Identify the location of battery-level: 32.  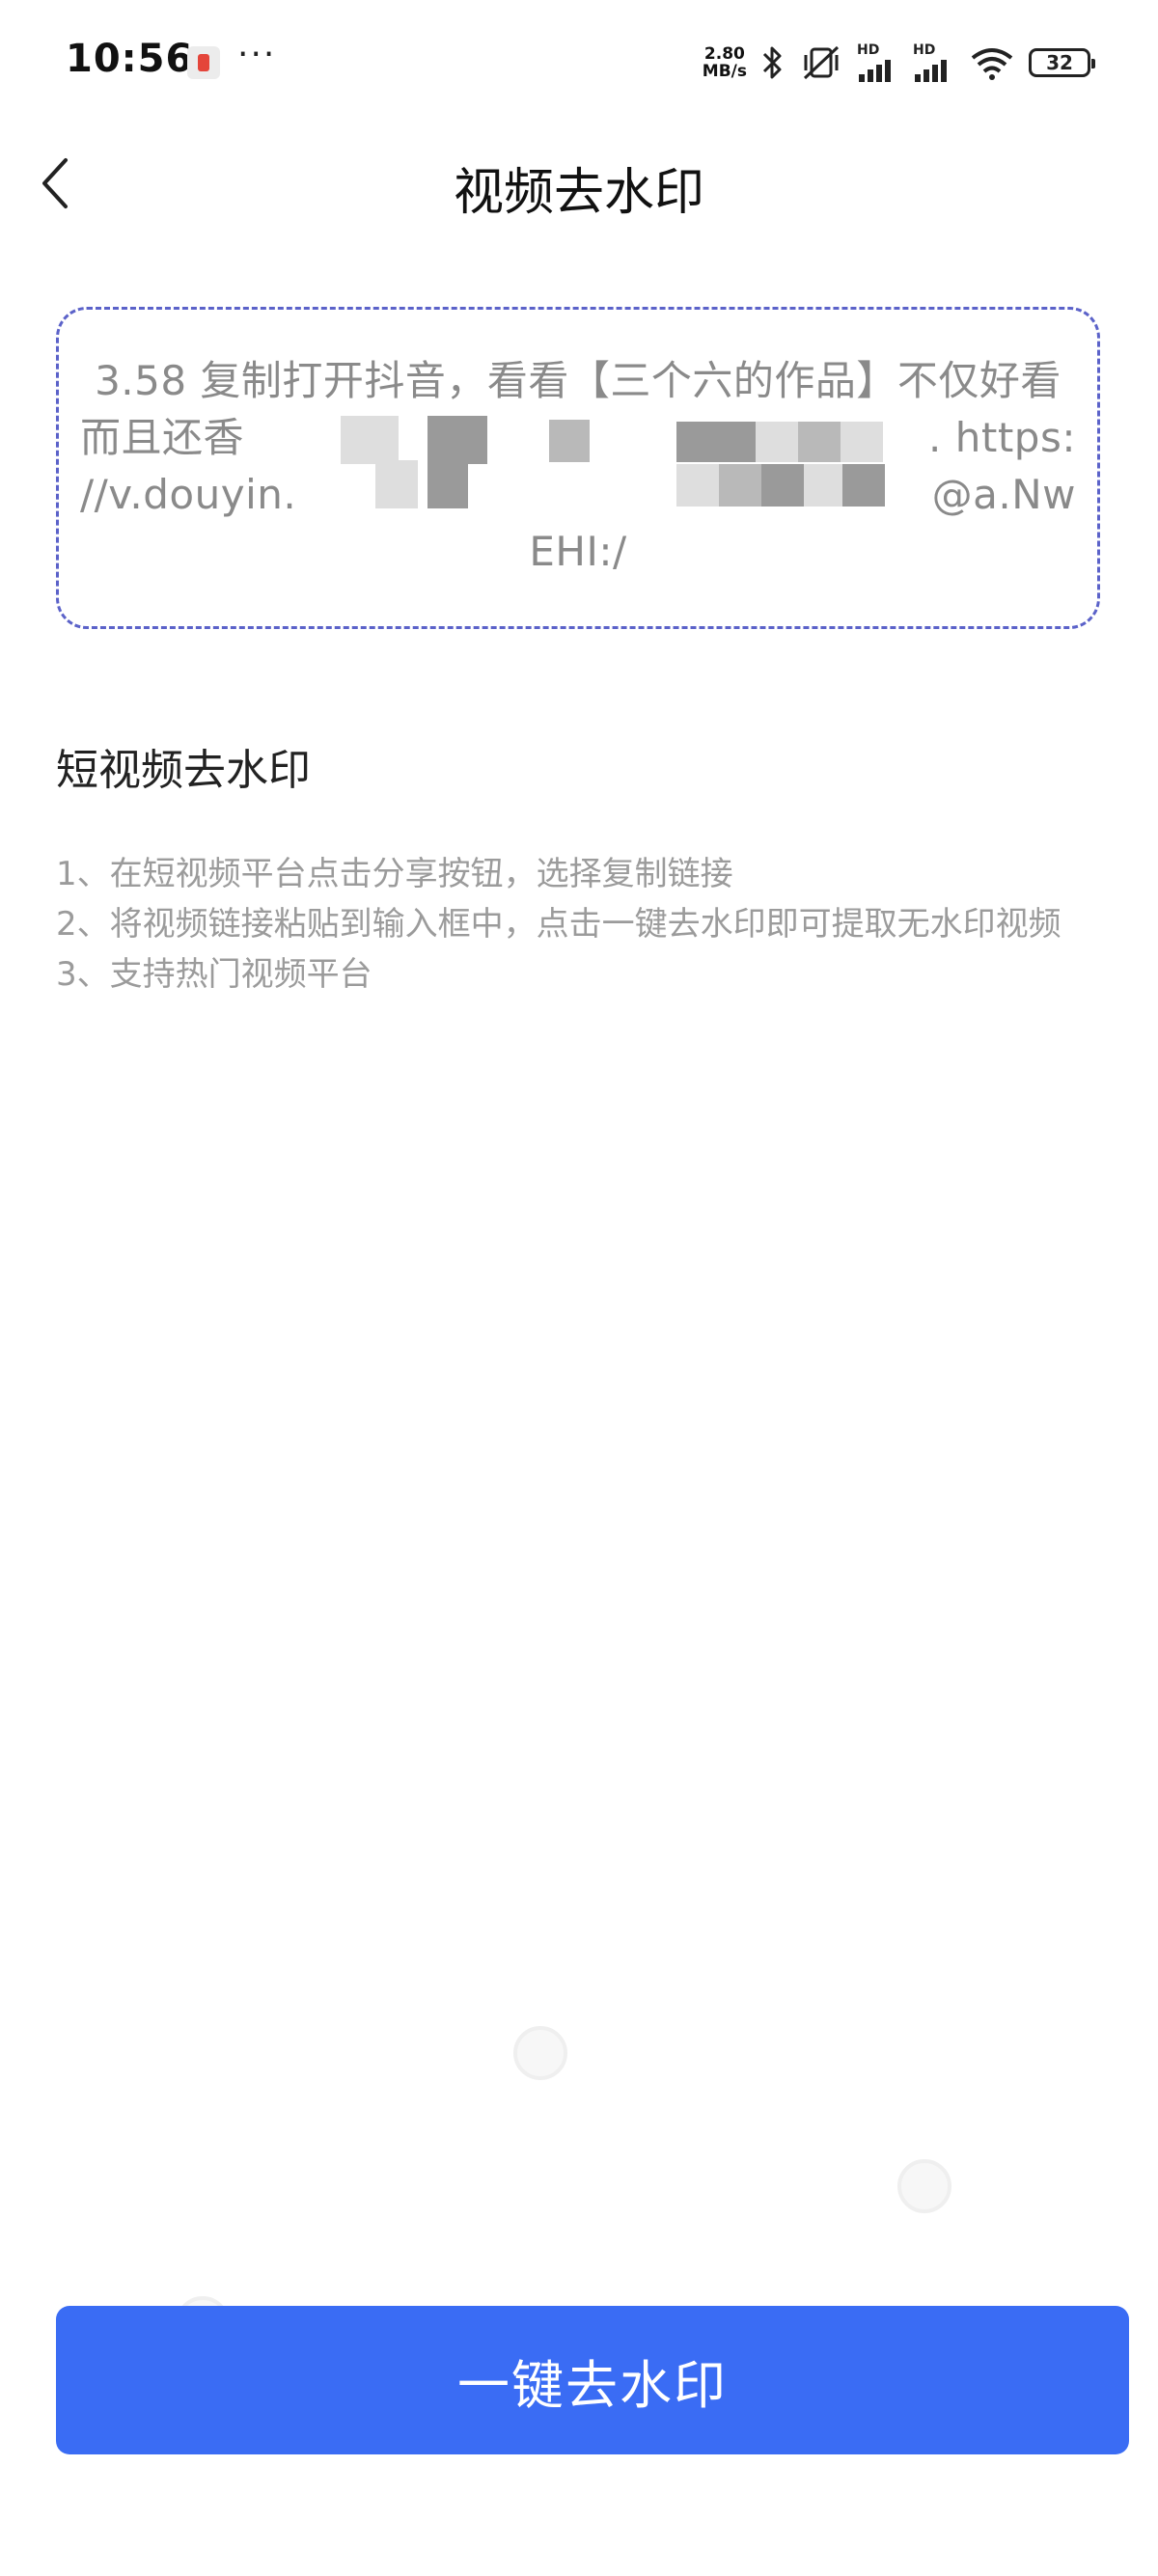
(1059, 63).